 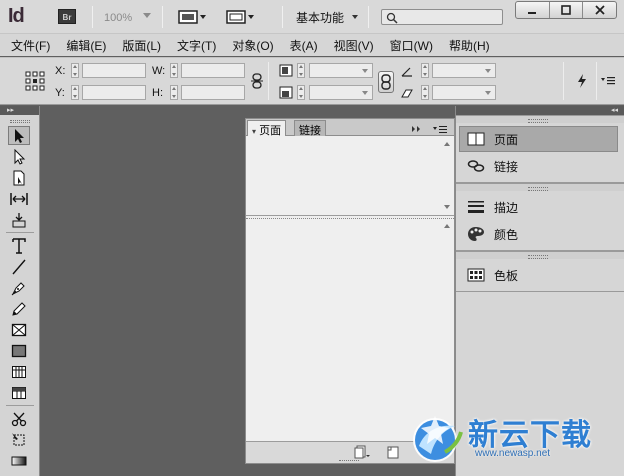 What do you see at coordinates (540, 166) in the screenshot?
I see `dock-item-links: 链接` at bounding box center [540, 166].